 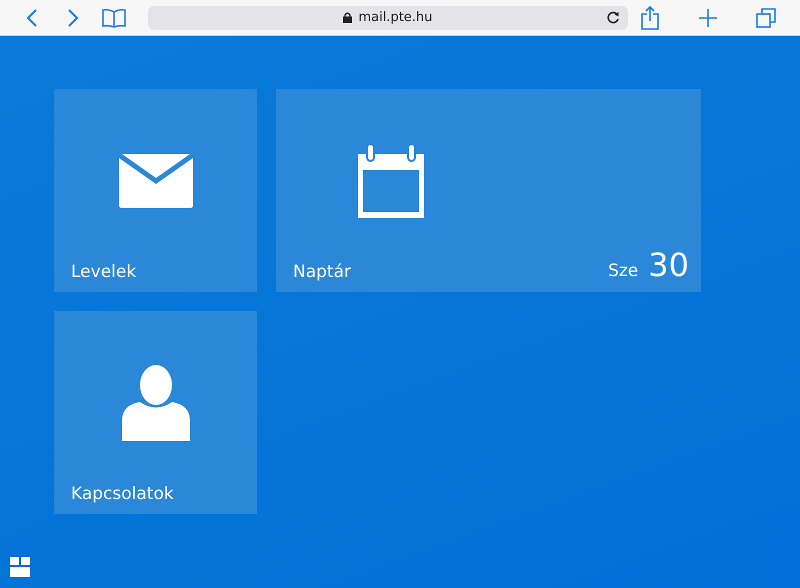 What do you see at coordinates (766, 18) in the screenshot?
I see `tabs-icon` at bounding box center [766, 18].